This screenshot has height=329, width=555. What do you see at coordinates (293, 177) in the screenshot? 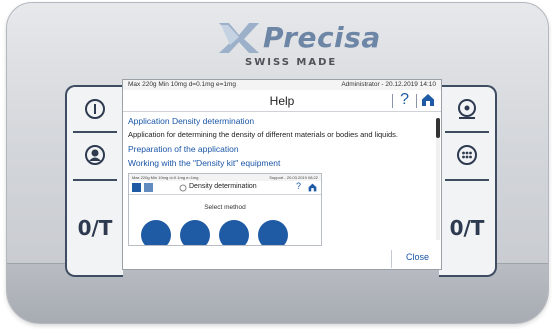
I see `preview-user-datetime: Support - 20.03.2019 08:22` at bounding box center [293, 177].